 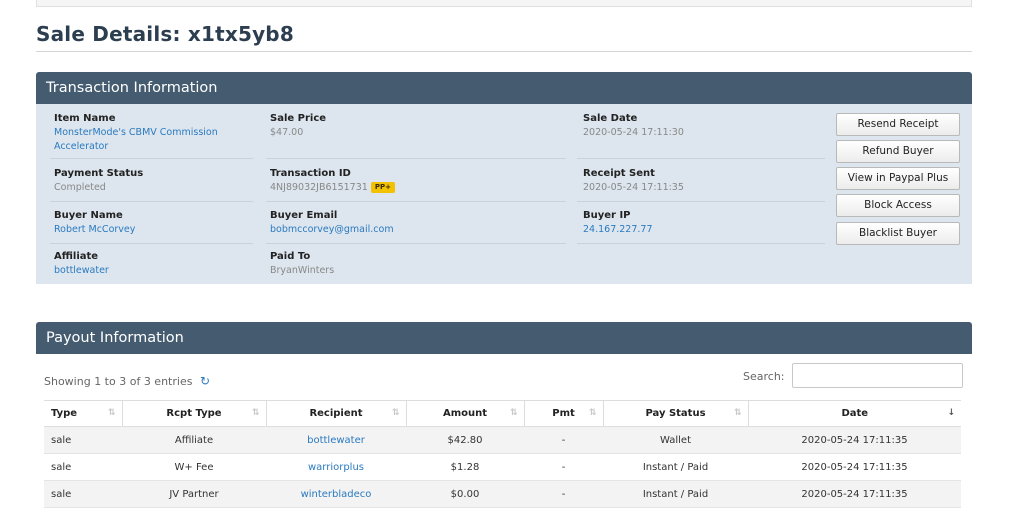 I want to click on column-header-label: Rcpt Type, so click(x=194, y=413).